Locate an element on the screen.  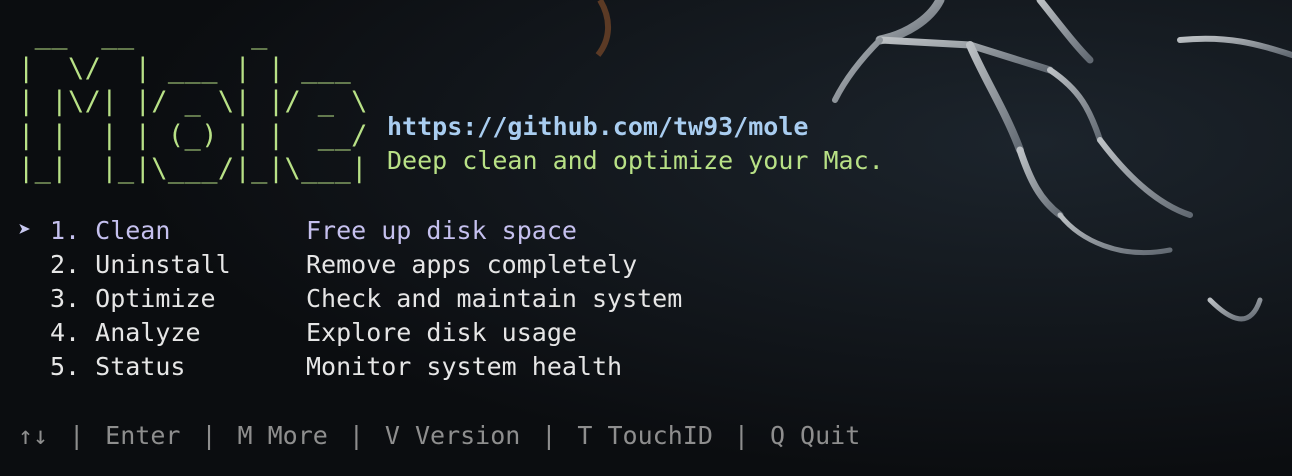
quit-hint: Q Quit is located at coordinates (815, 435).